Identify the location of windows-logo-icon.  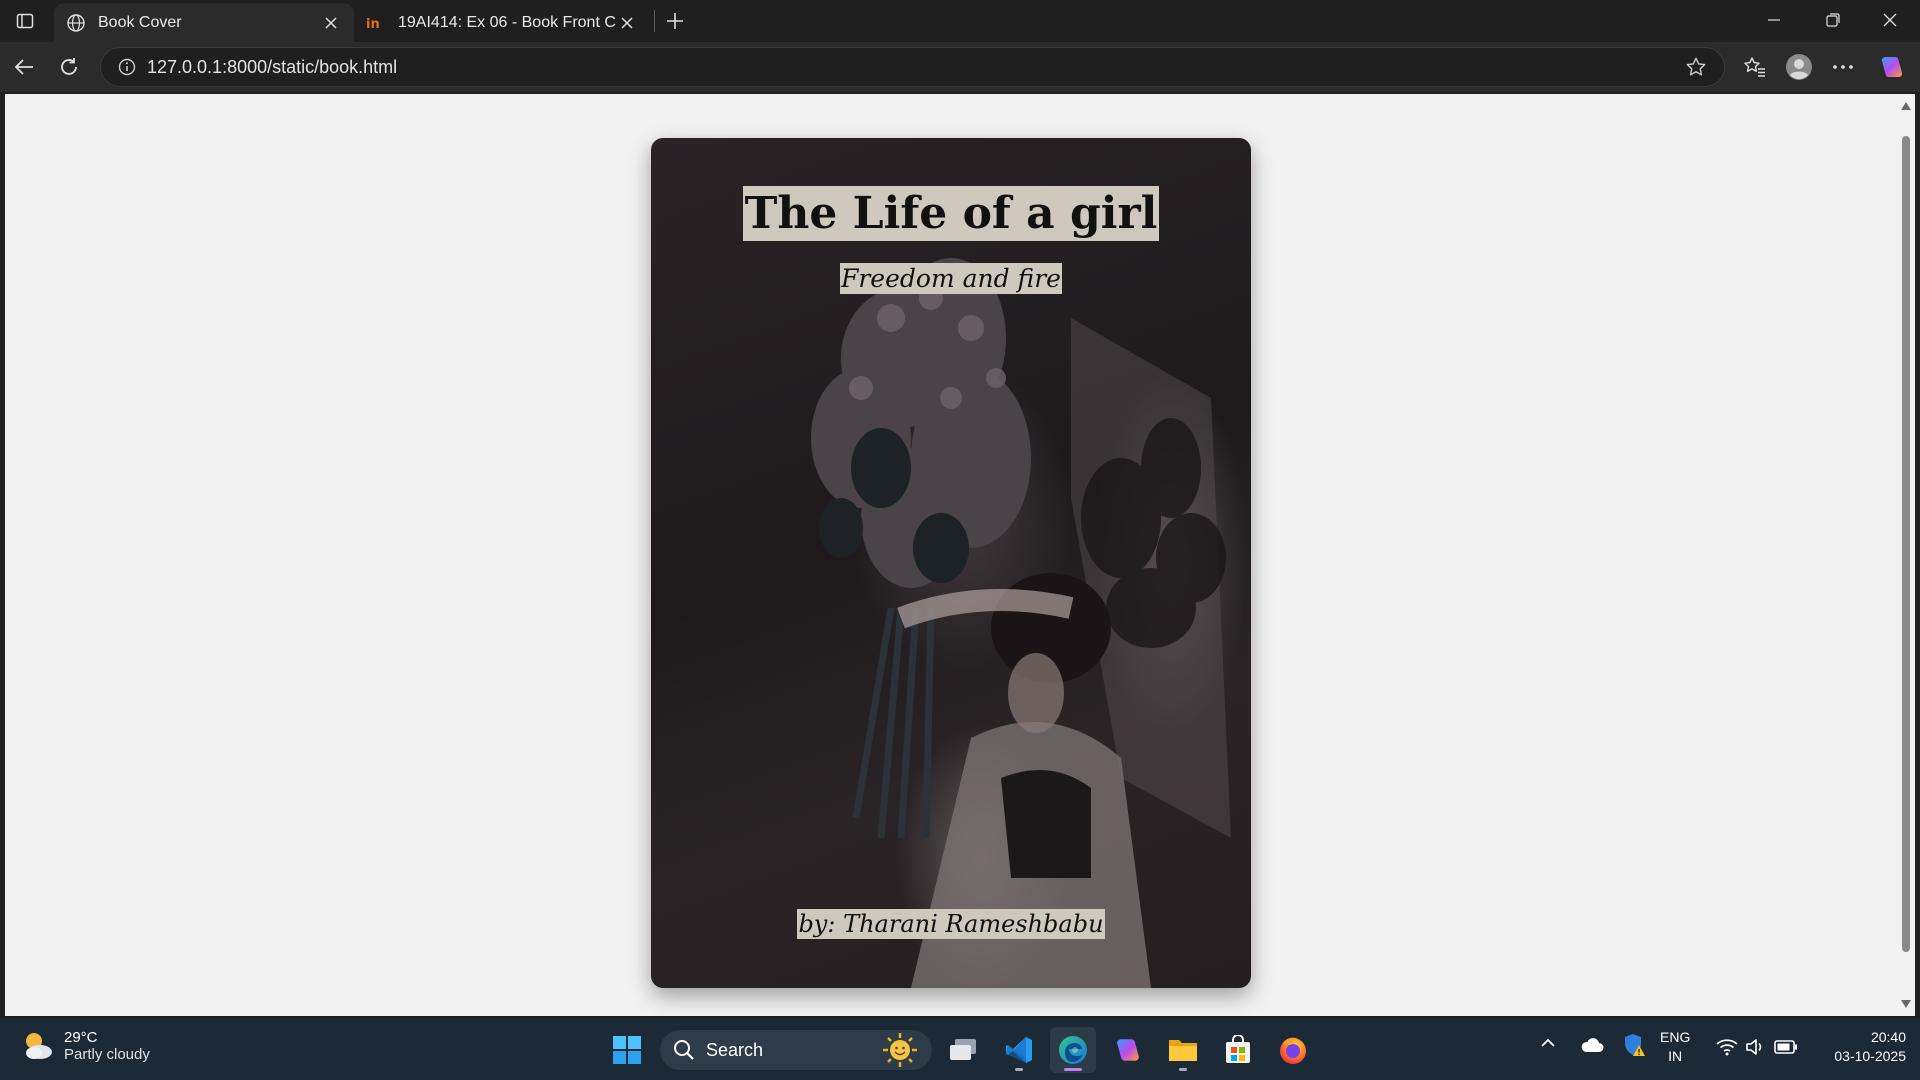
(627, 1050).